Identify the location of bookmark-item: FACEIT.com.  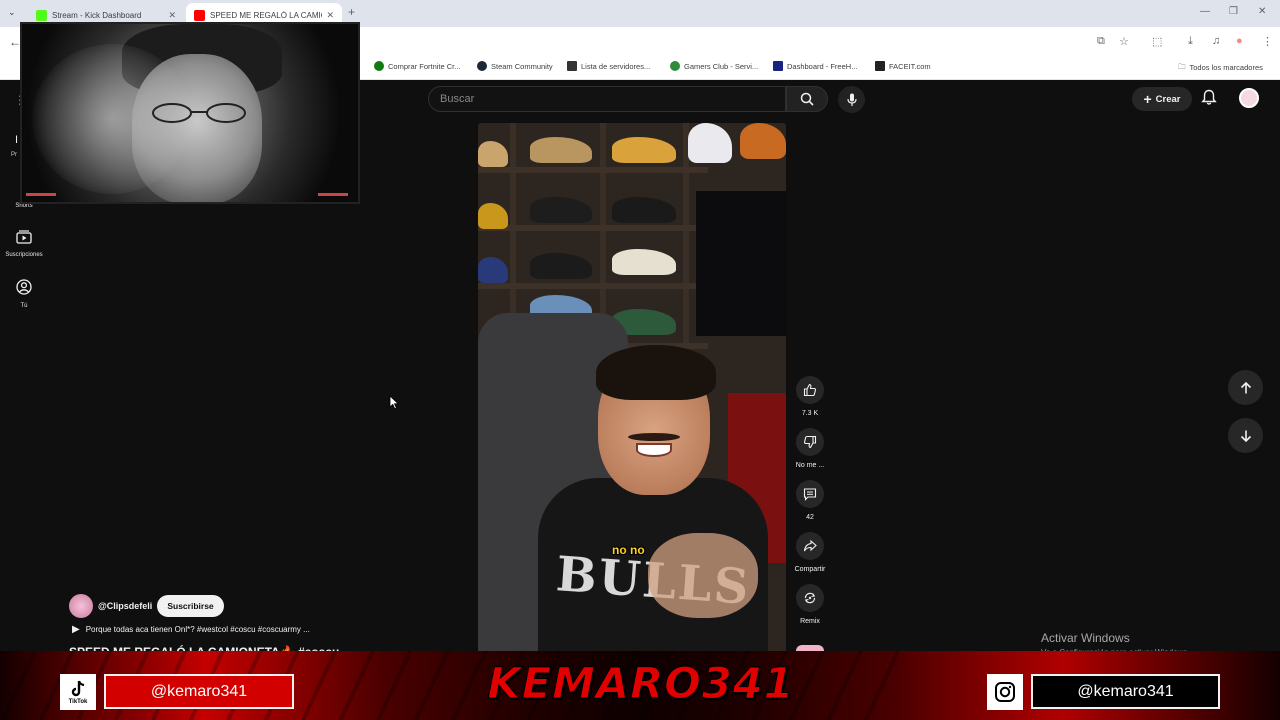
(903, 66).